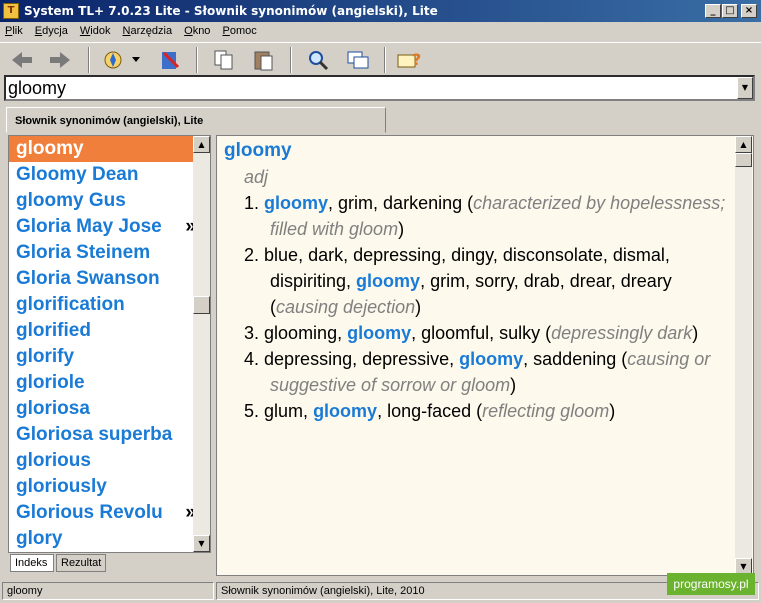 The height and width of the screenshot is (603, 761). Describe the element at coordinates (546, 411) in the screenshot. I see `sense-gloss: reflecting gloom` at that location.